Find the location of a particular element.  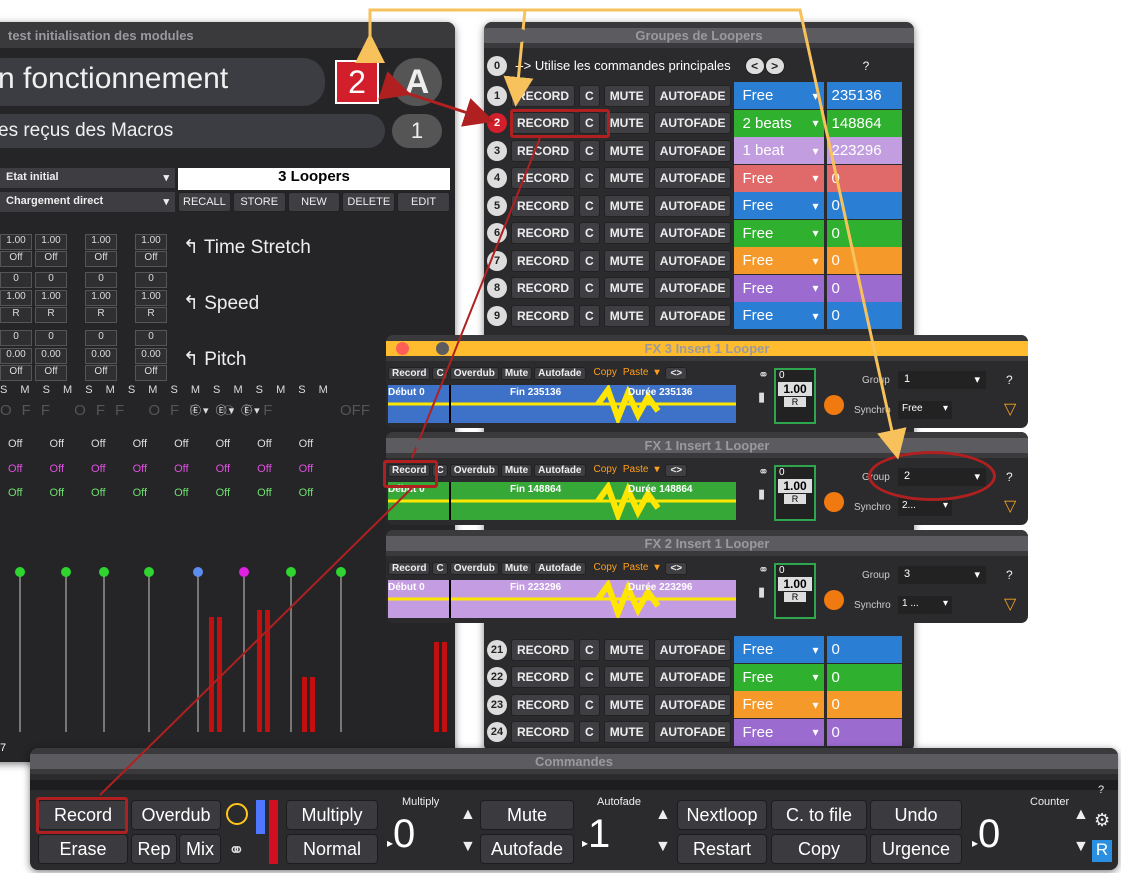

pitch-toggle-1: Off is located at coordinates (16, 373).